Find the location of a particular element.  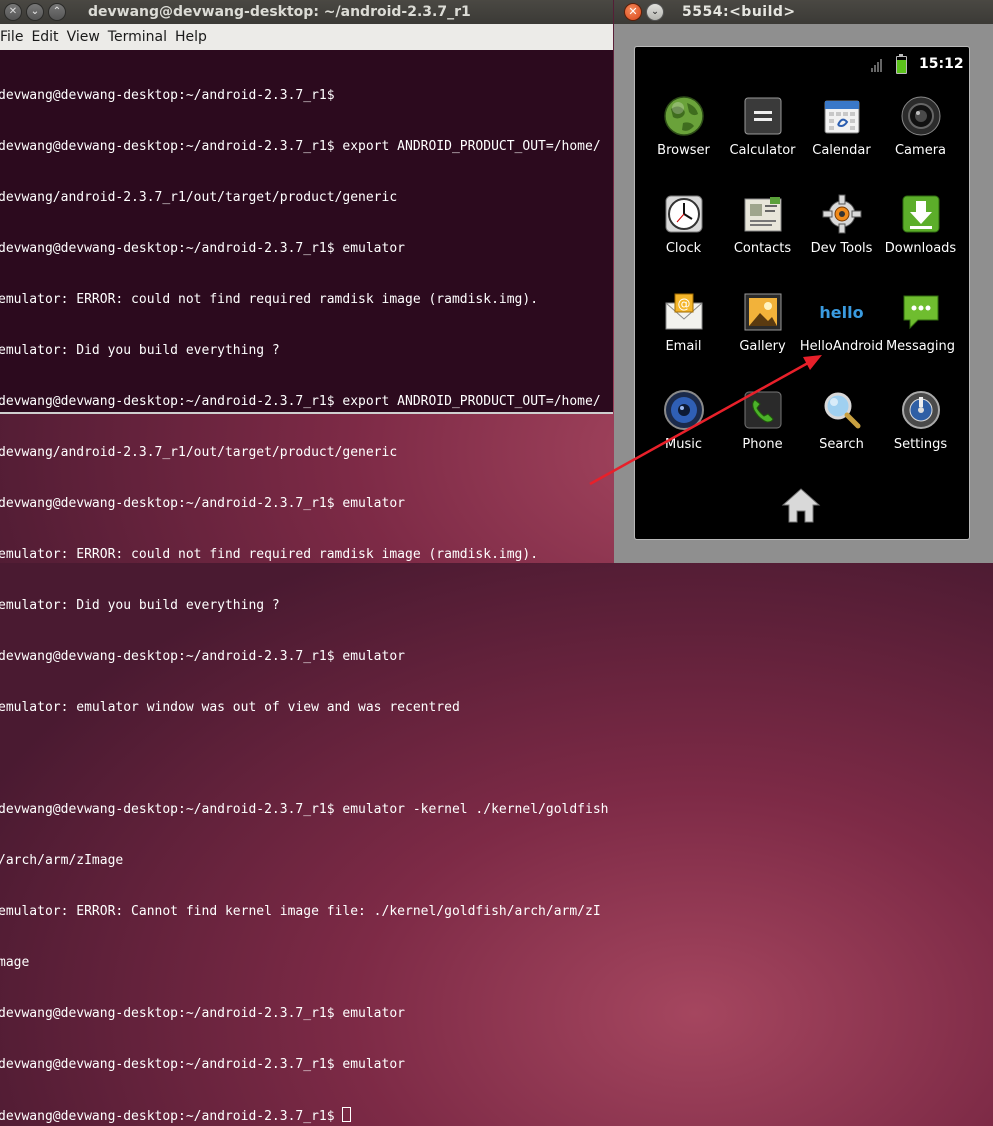

app-clock: Clock is located at coordinates (683, 242).